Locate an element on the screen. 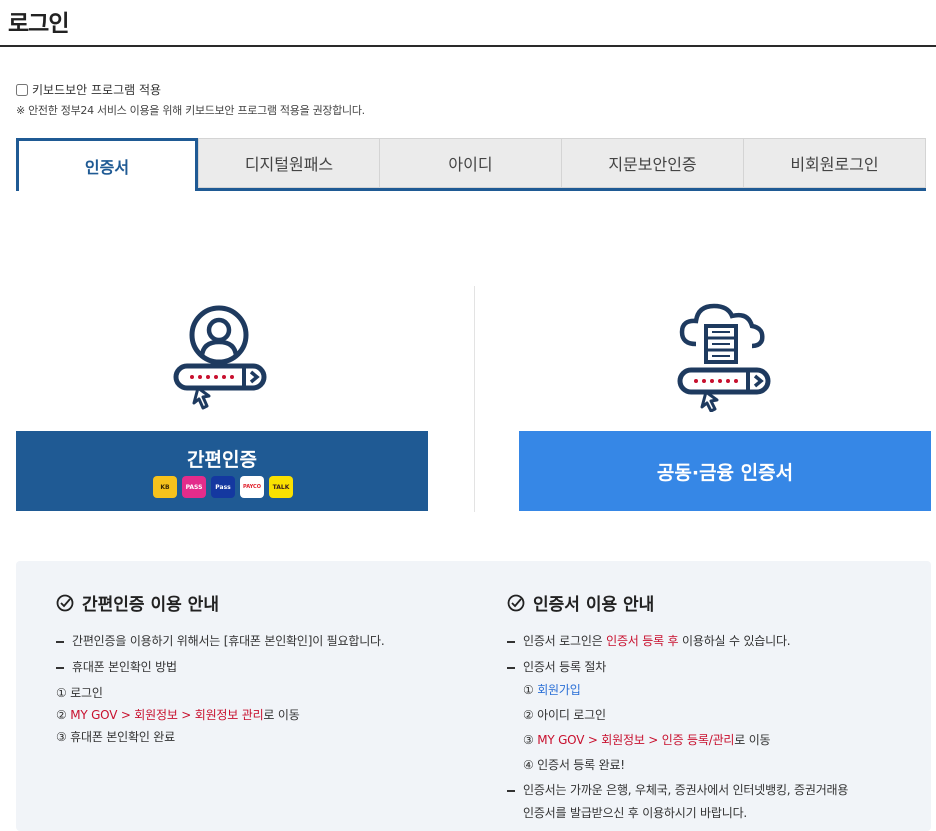  step-item: ② 아이디 로그인 is located at coordinates (564, 715).